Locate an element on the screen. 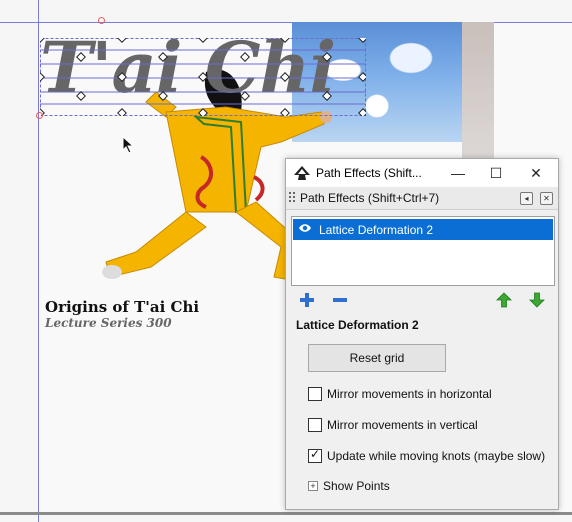 The width and height of the screenshot is (572, 522). path-effects-grip-icon is located at coordinates (293, 197).